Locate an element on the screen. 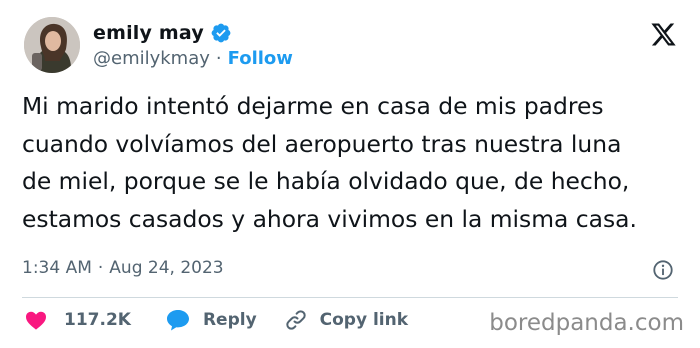 The height and width of the screenshot is (348, 700). action-bar: 117.2K Reply Copy link is located at coordinates (216, 320).